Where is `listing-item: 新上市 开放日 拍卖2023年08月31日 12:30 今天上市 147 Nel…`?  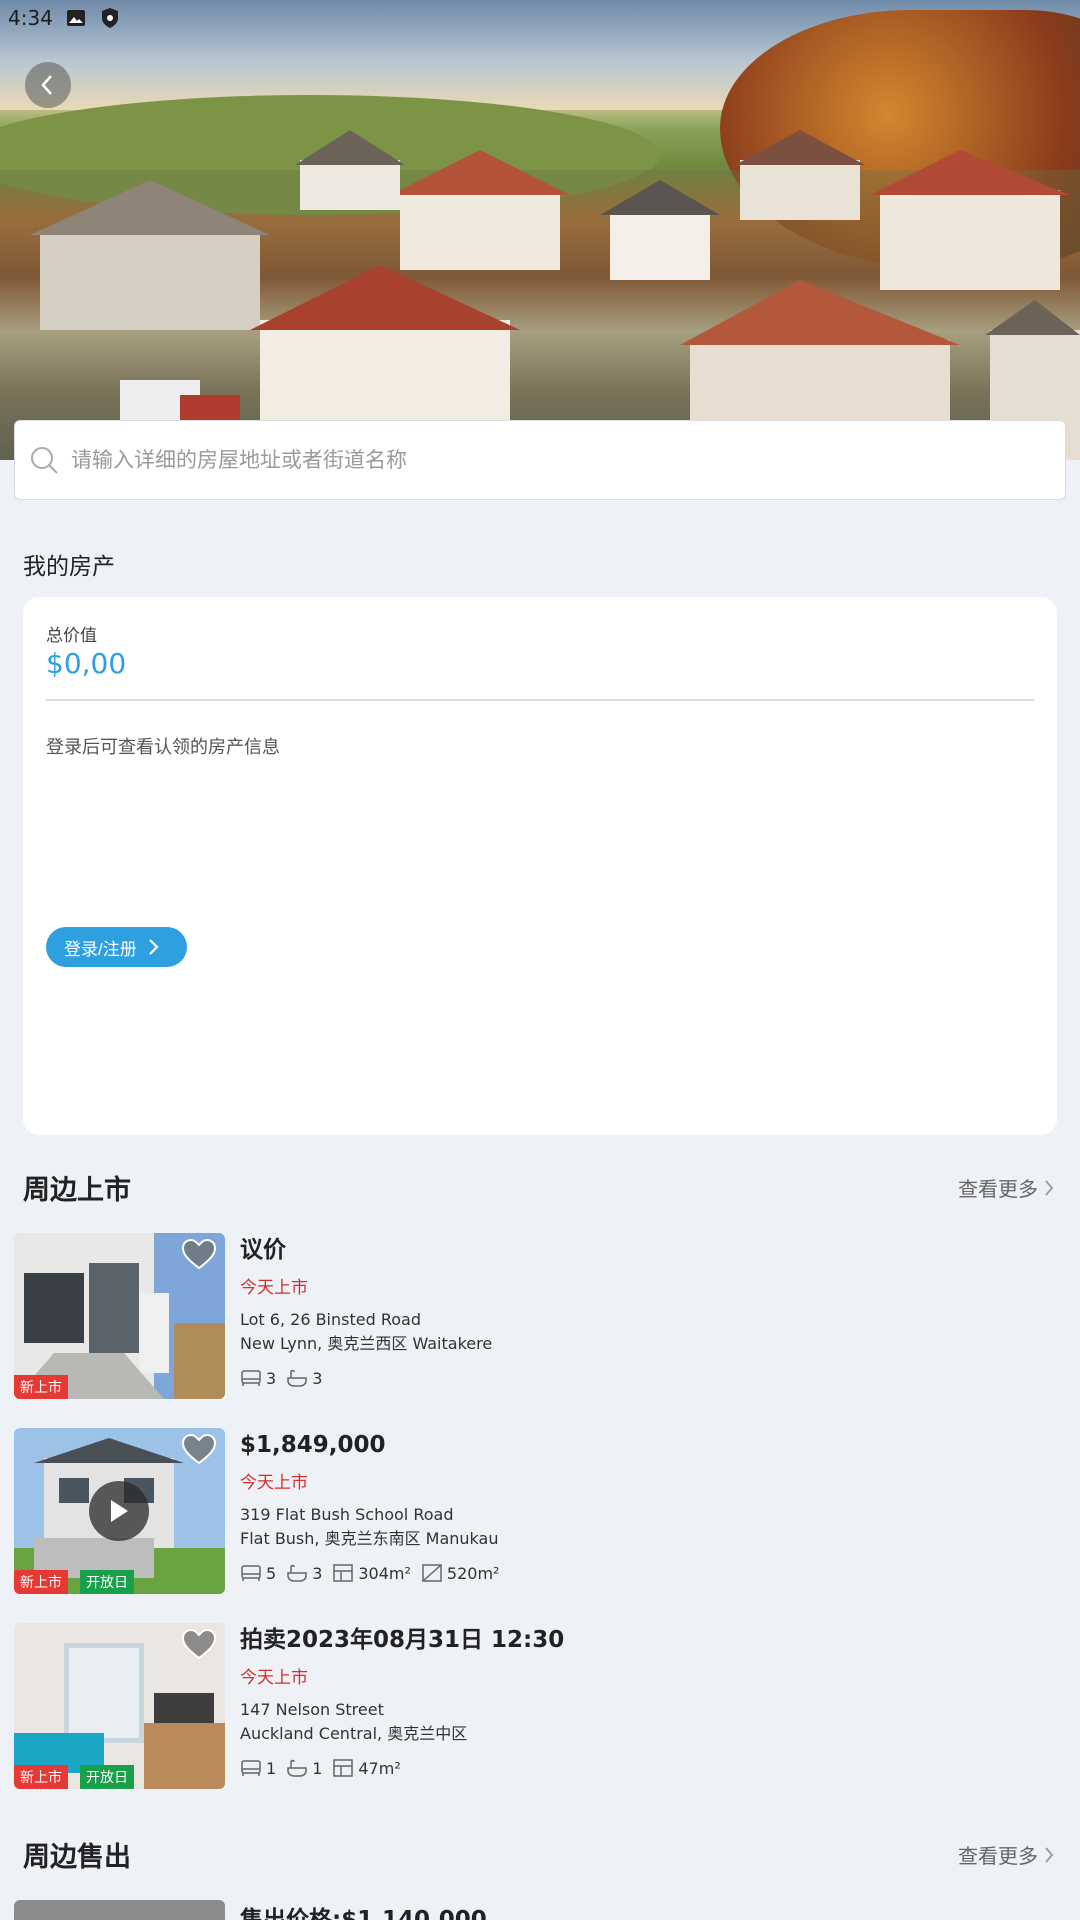 listing-item: 新上市 开放日 拍卖2023年08月31日 12:30 今天上市 147 Nel… is located at coordinates (540, 1706).